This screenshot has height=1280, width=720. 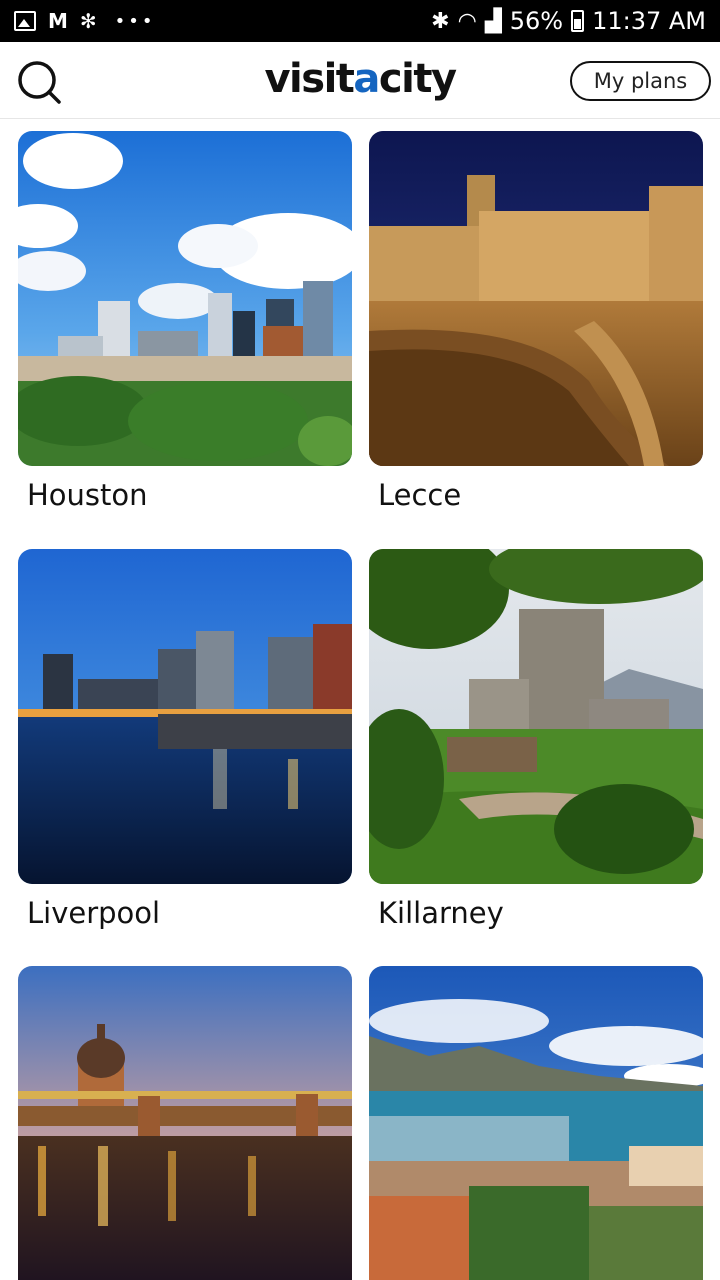 What do you see at coordinates (578, 21) in the screenshot?
I see `battery-icon` at bounding box center [578, 21].